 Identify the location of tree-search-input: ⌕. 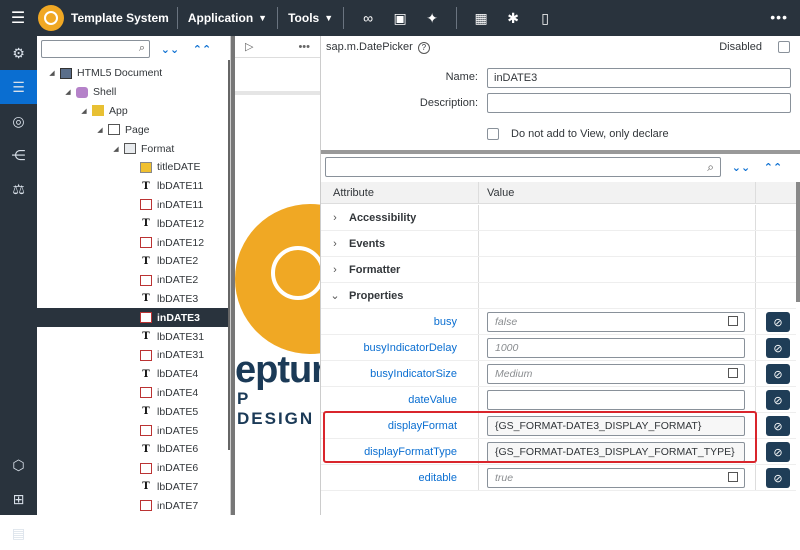
(95, 49).